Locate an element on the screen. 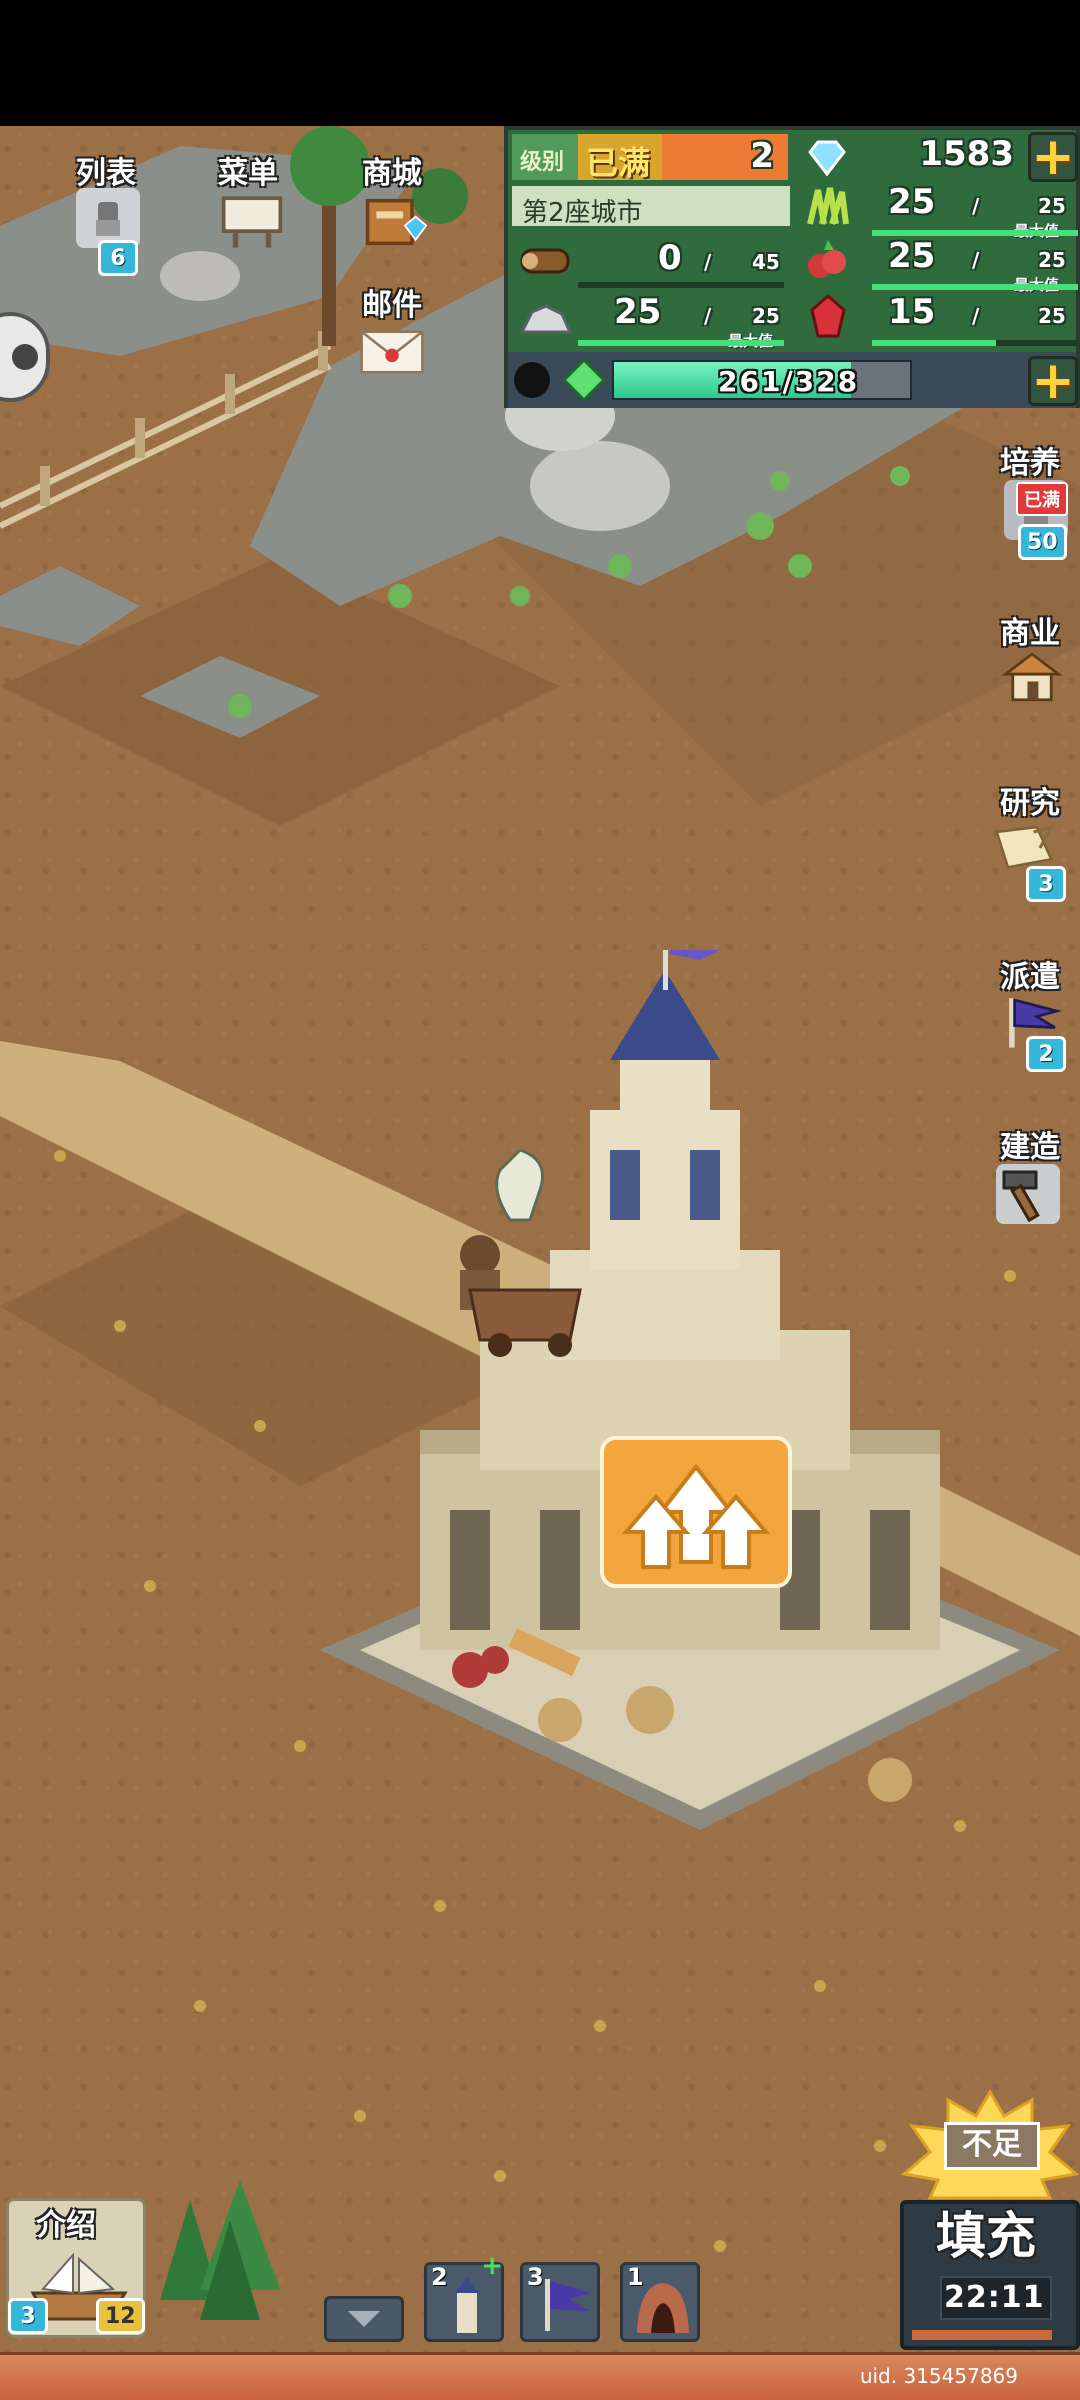 This screenshot has height=2400, width=1080. add-gems-button: + is located at coordinates (1053, 157).